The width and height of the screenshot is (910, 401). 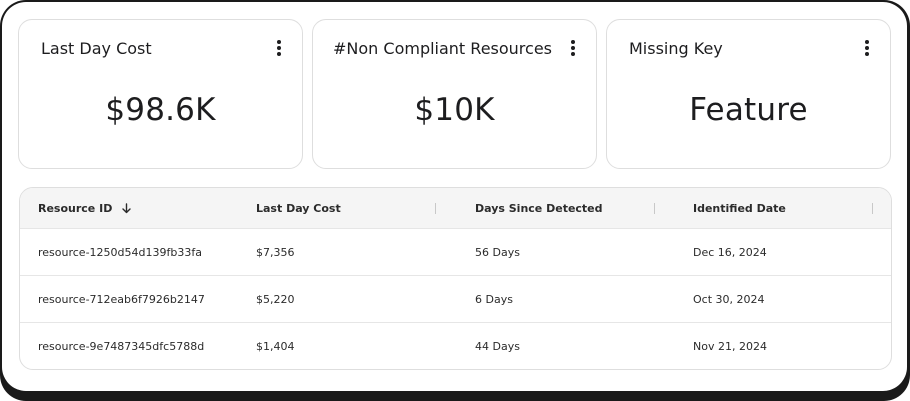 I want to click on cell-last-day-cost: $7,356, so click(x=275, y=252).